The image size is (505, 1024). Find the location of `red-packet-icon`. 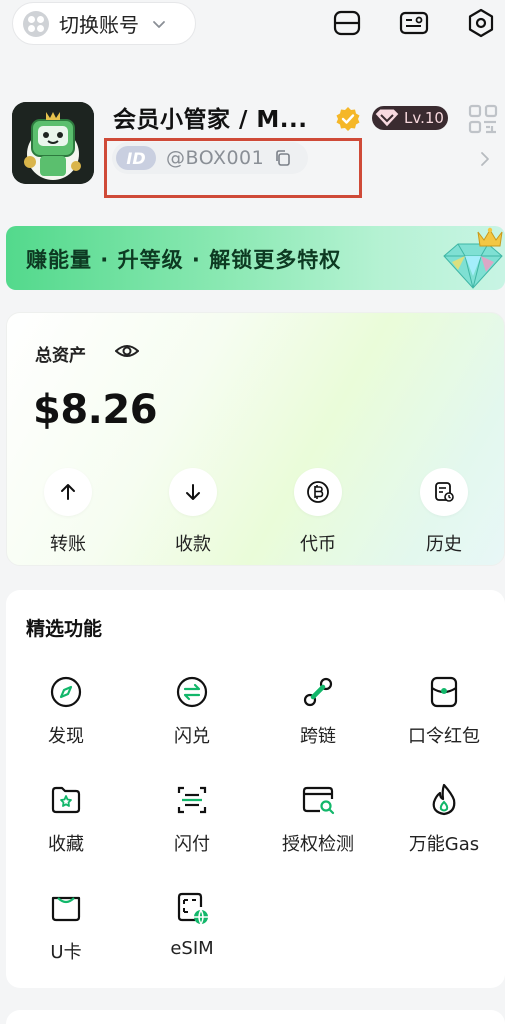

red-packet-icon is located at coordinates (444, 692).